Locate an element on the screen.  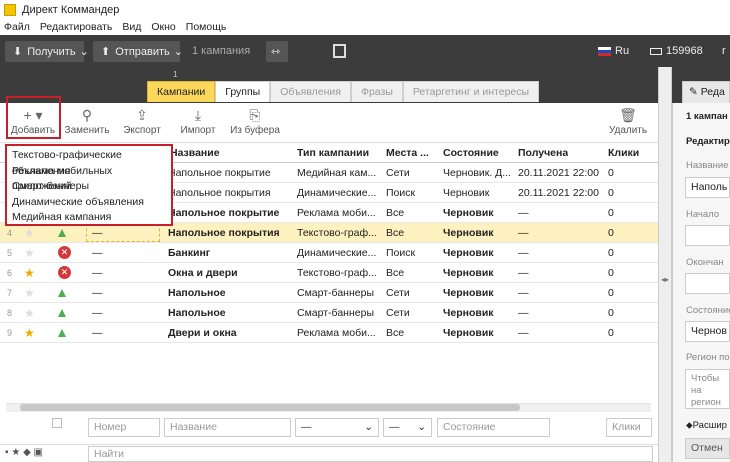
film-icon is located at coordinates (339, 51).